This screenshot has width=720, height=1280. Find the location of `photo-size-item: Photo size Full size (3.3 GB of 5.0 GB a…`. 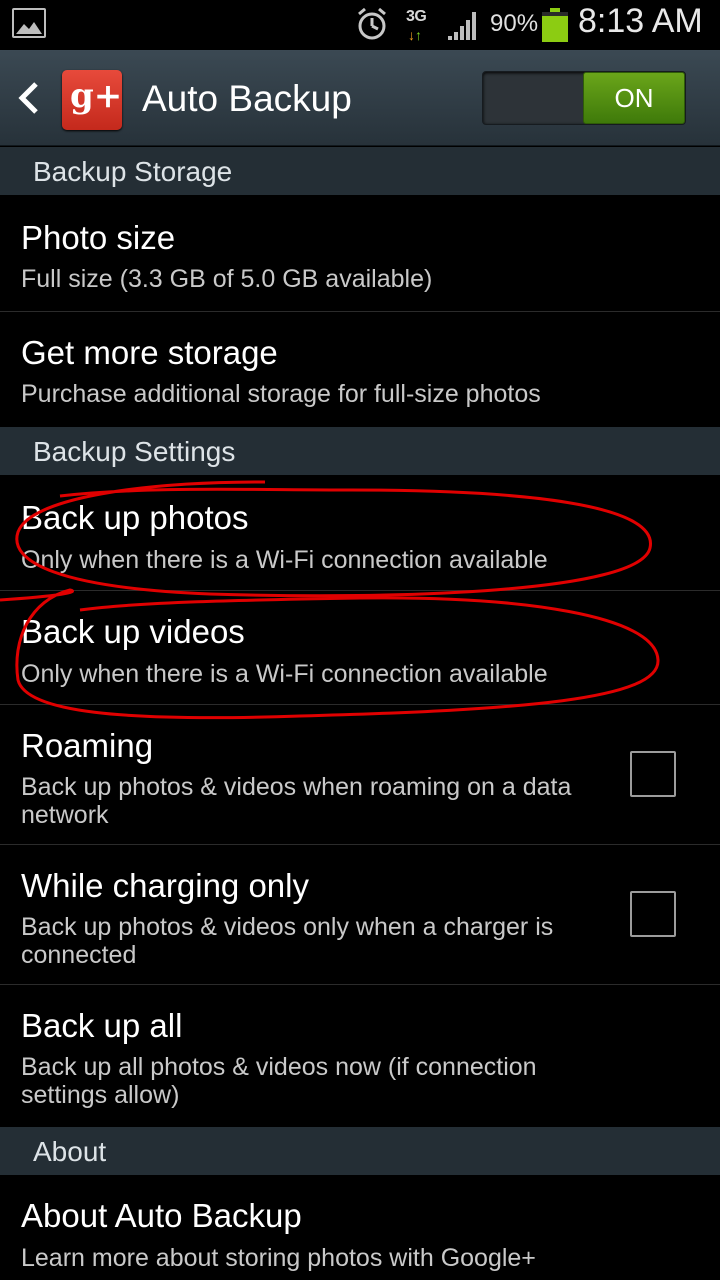

photo-size-item: Photo size Full size (3.3 GB of 5.0 GB a… is located at coordinates (360, 253).